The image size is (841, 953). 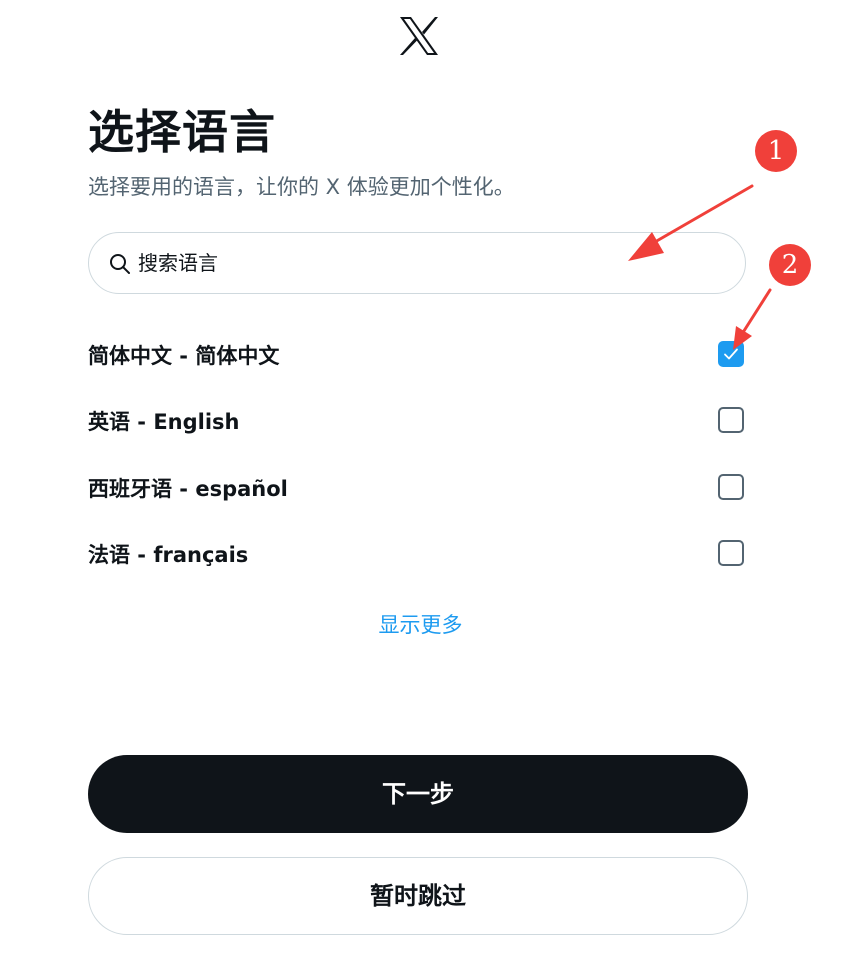 What do you see at coordinates (776, 151) in the screenshot?
I see `annotation-badge-1: 1` at bounding box center [776, 151].